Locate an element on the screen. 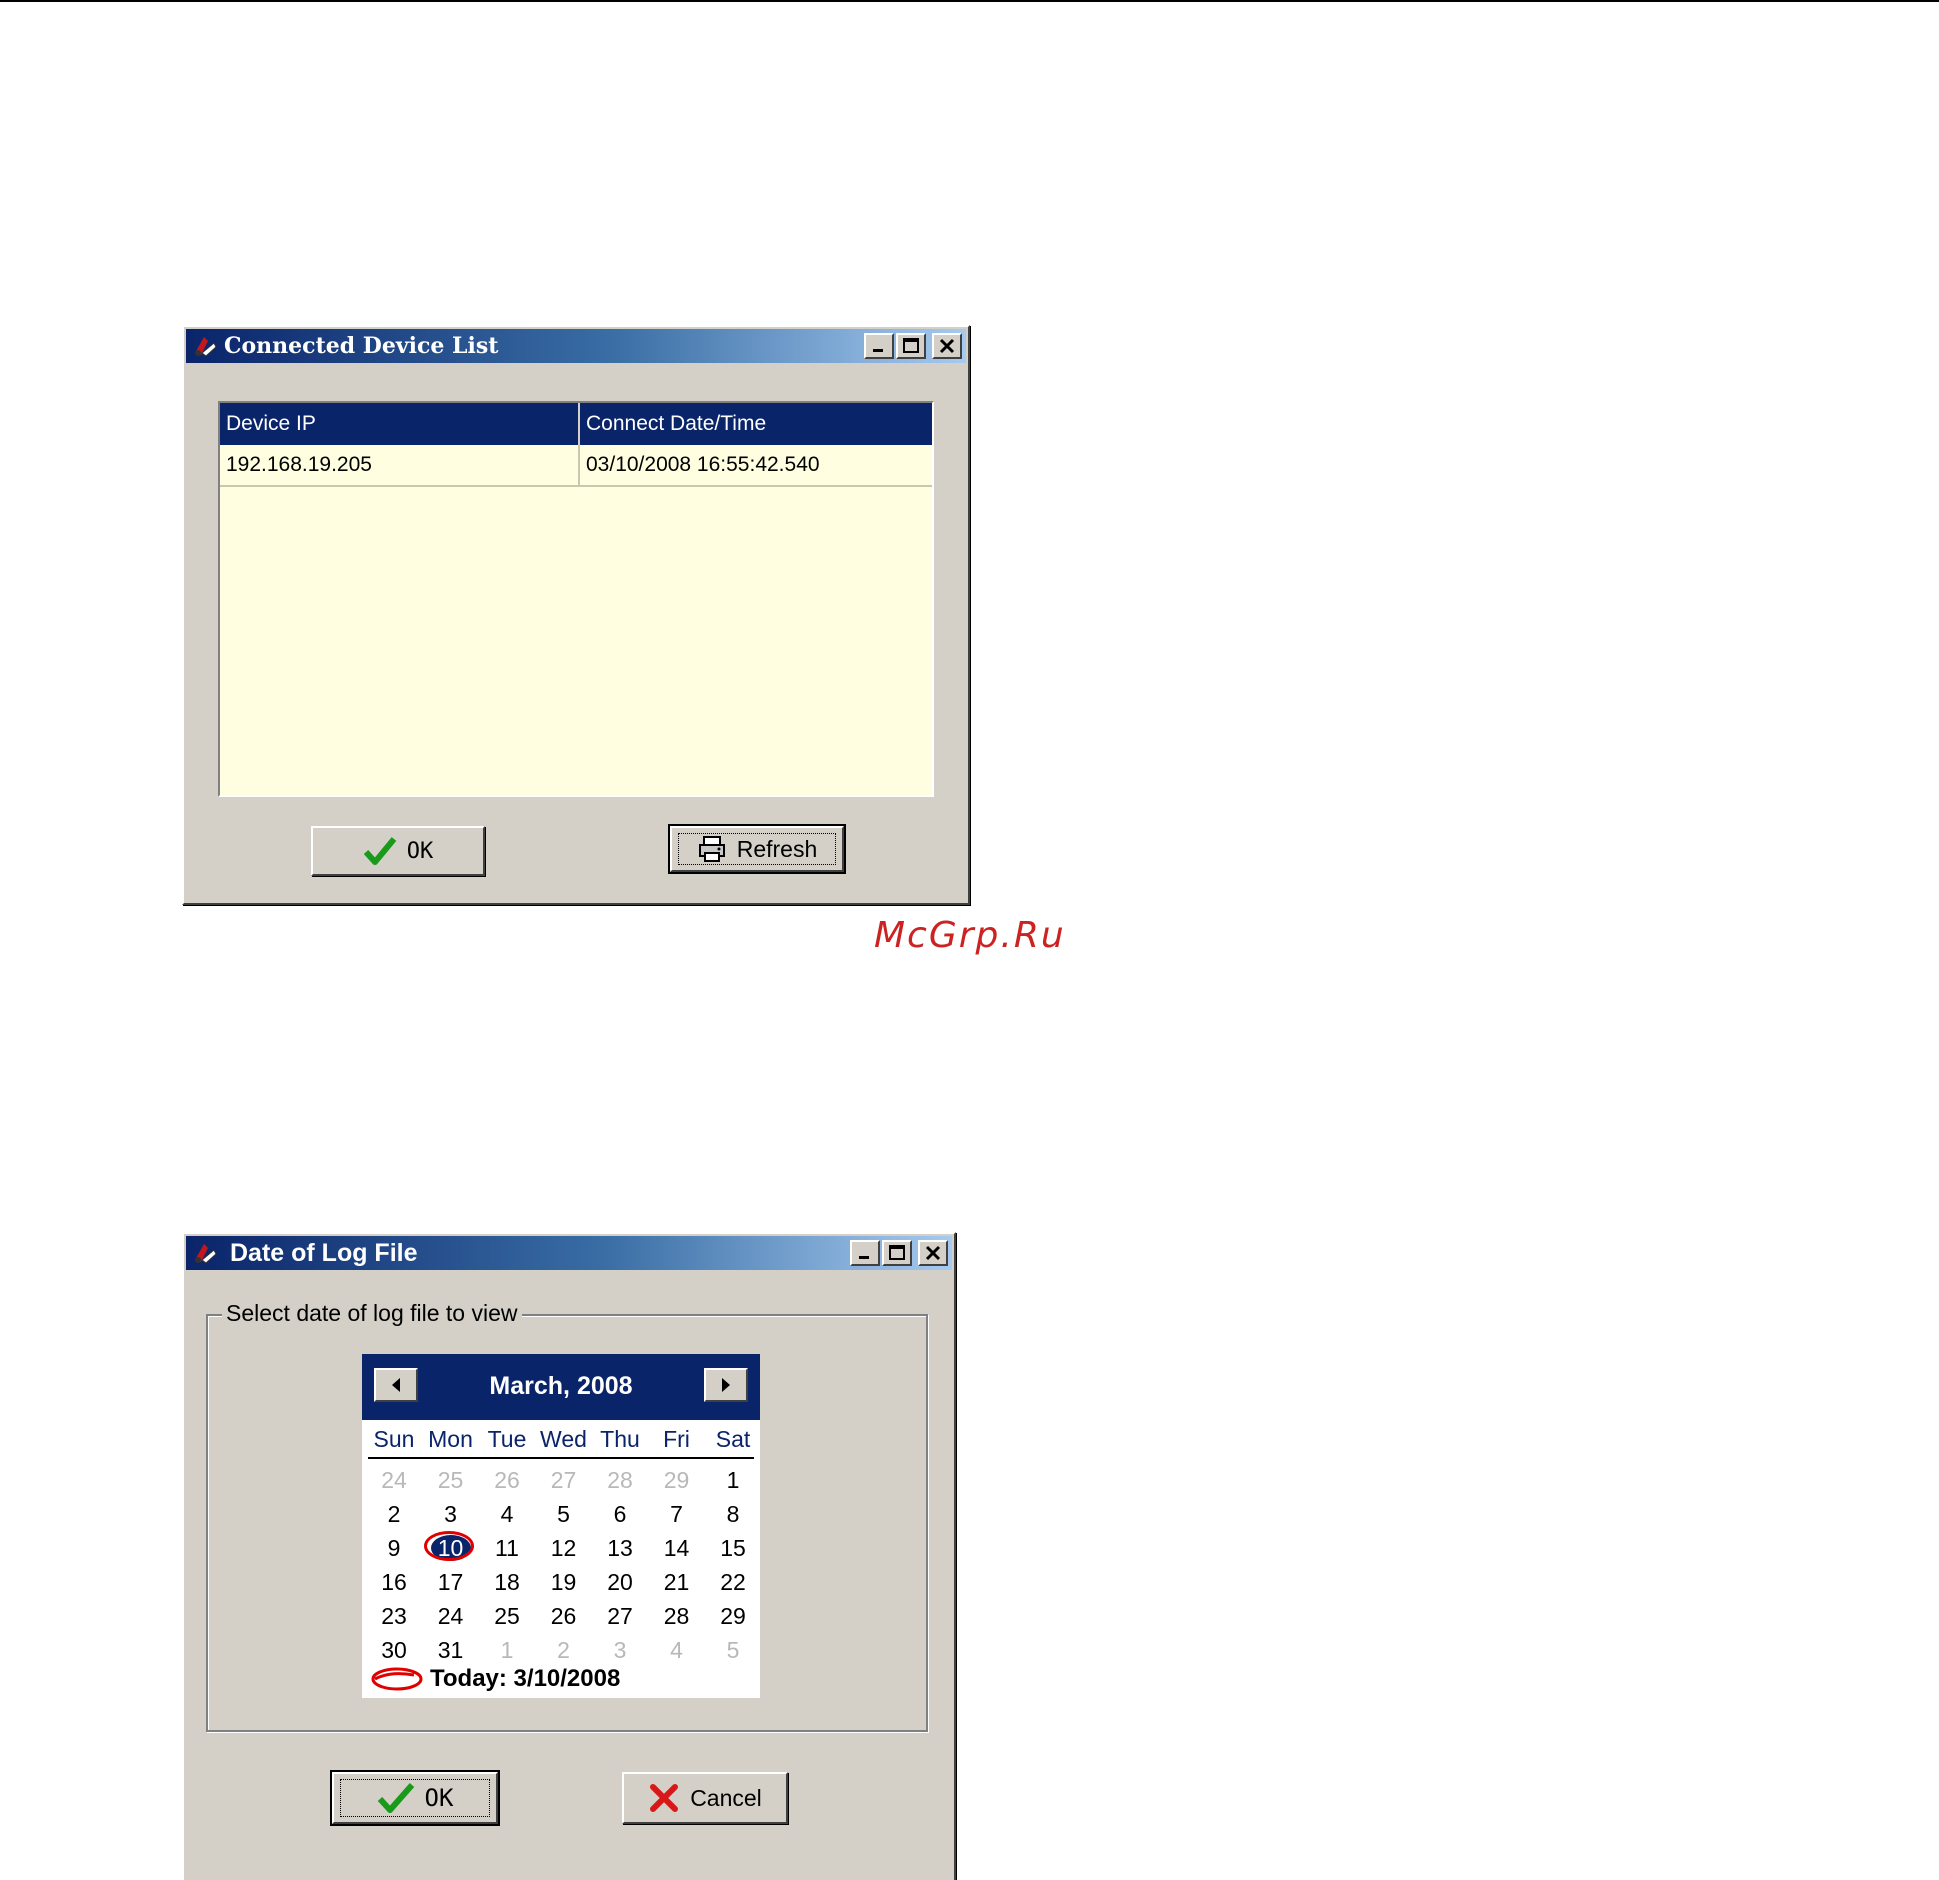 The height and width of the screenshot is (1880, 1939). calendar-day: 16 is located at coordinates (394, 1582).